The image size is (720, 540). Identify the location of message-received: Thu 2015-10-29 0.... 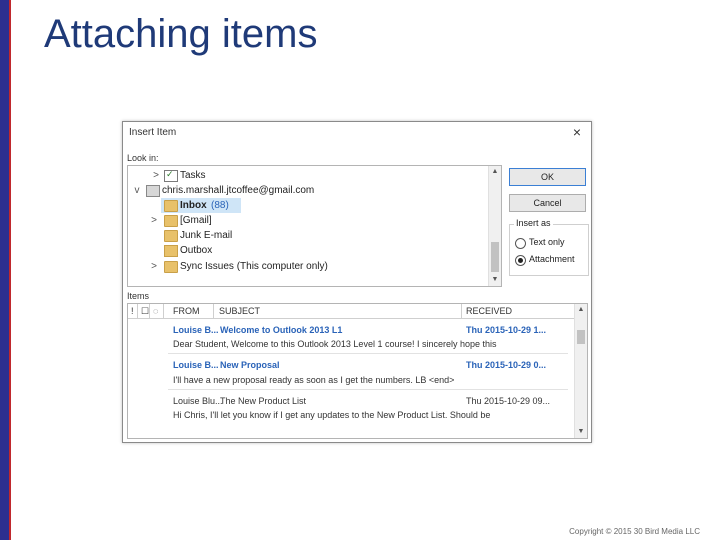
(506, 365).